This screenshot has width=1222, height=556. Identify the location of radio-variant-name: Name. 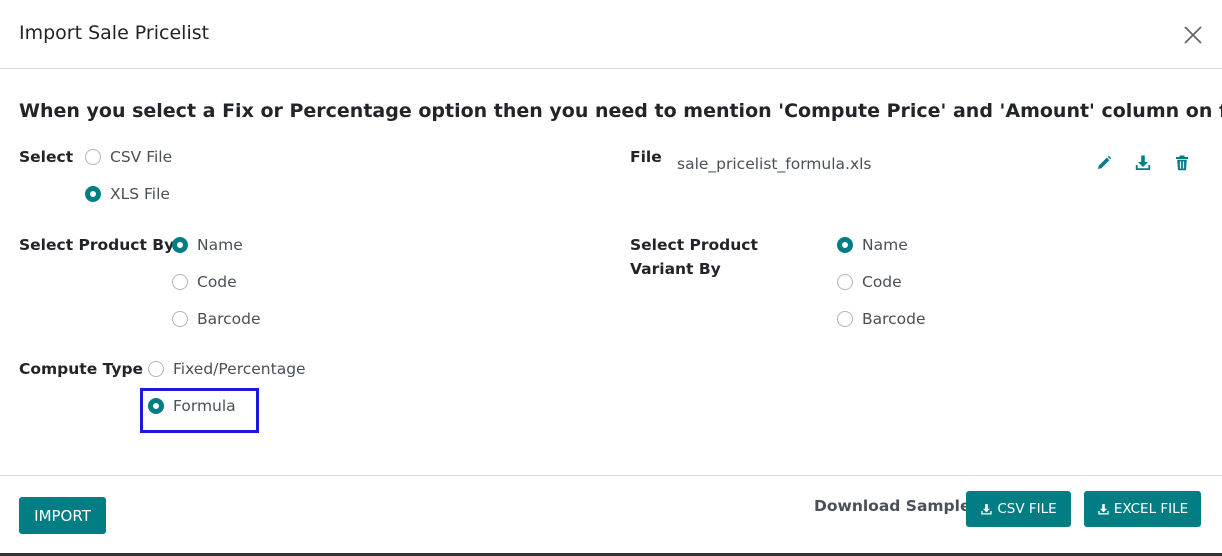
(872, 245).